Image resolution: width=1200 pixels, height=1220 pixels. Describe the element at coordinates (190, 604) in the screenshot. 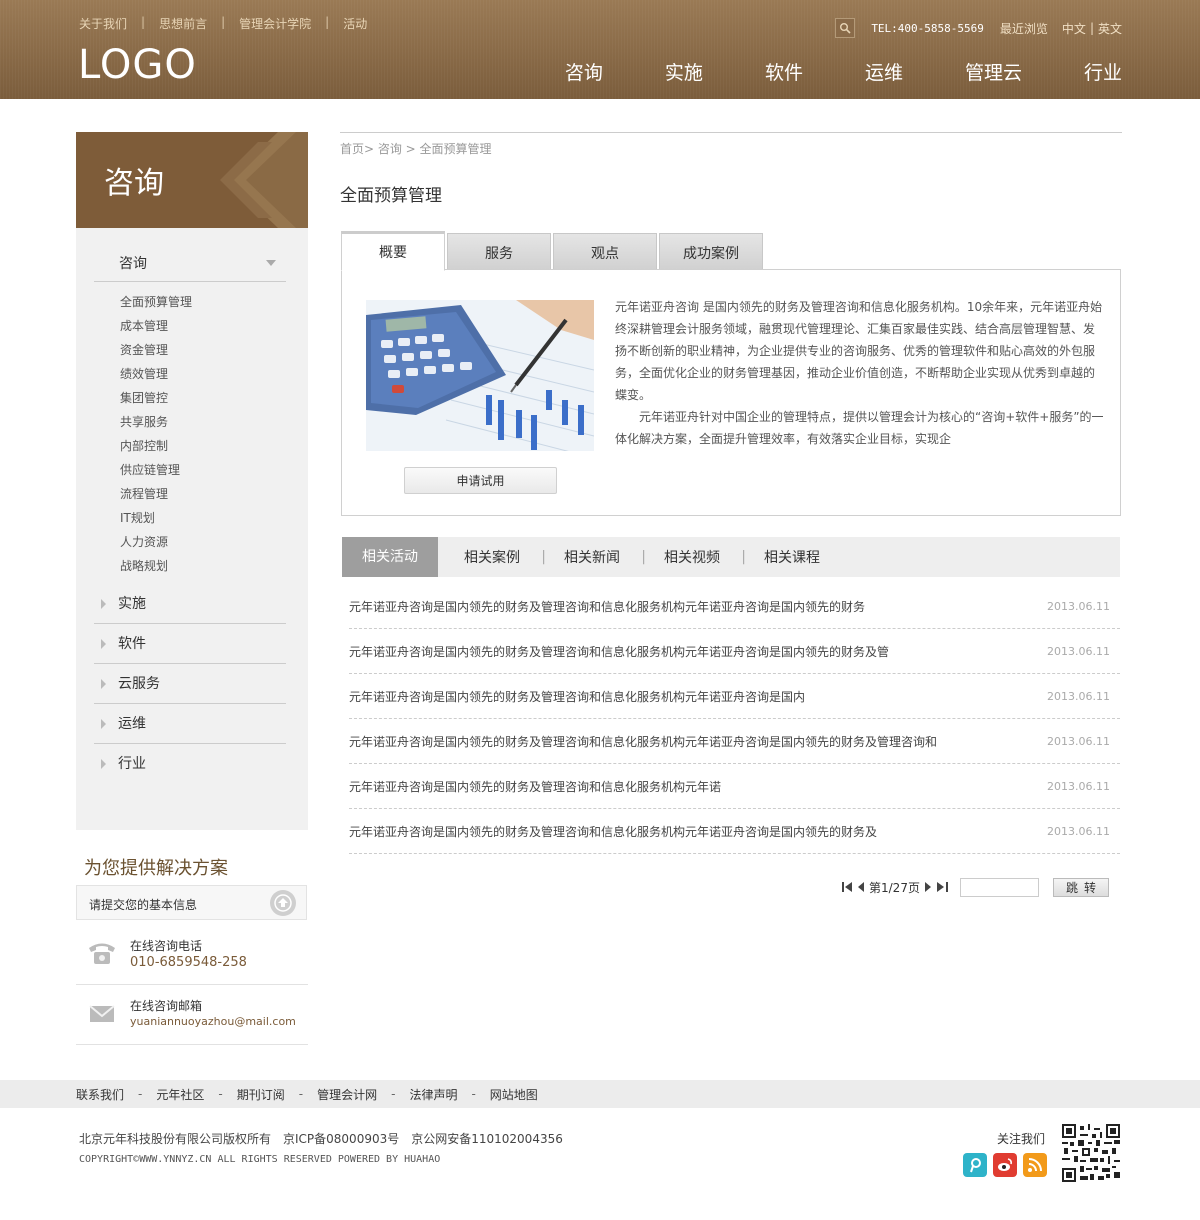

I see `sidebar-section-implementation: 实施` at that location.